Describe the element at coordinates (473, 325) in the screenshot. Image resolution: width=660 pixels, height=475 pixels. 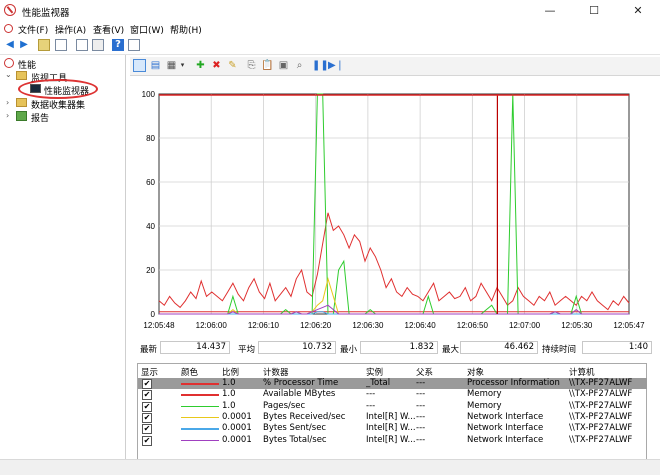
I see `x-tick-label: 12:06:50` at that location.